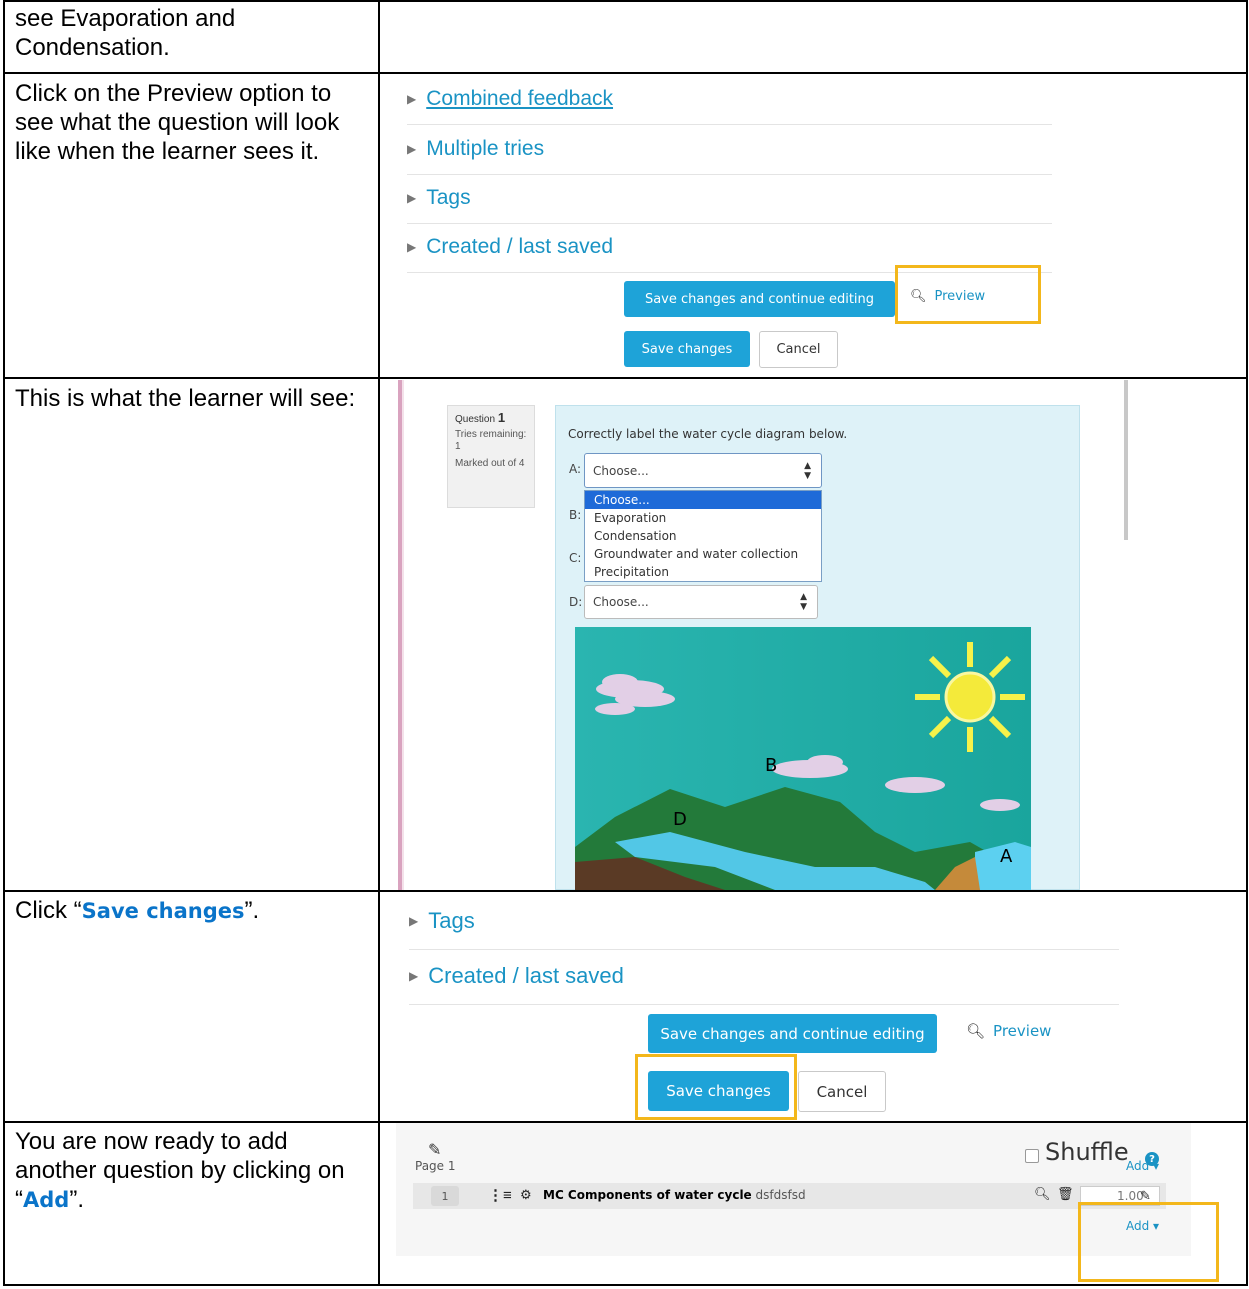 Image resolution: width=1249 pixels, height=1289 pixels. What do you see at coordinates (625, 1285) in the screenshot?
I see `table-border-bottom` at bounding box center [625, 1285].